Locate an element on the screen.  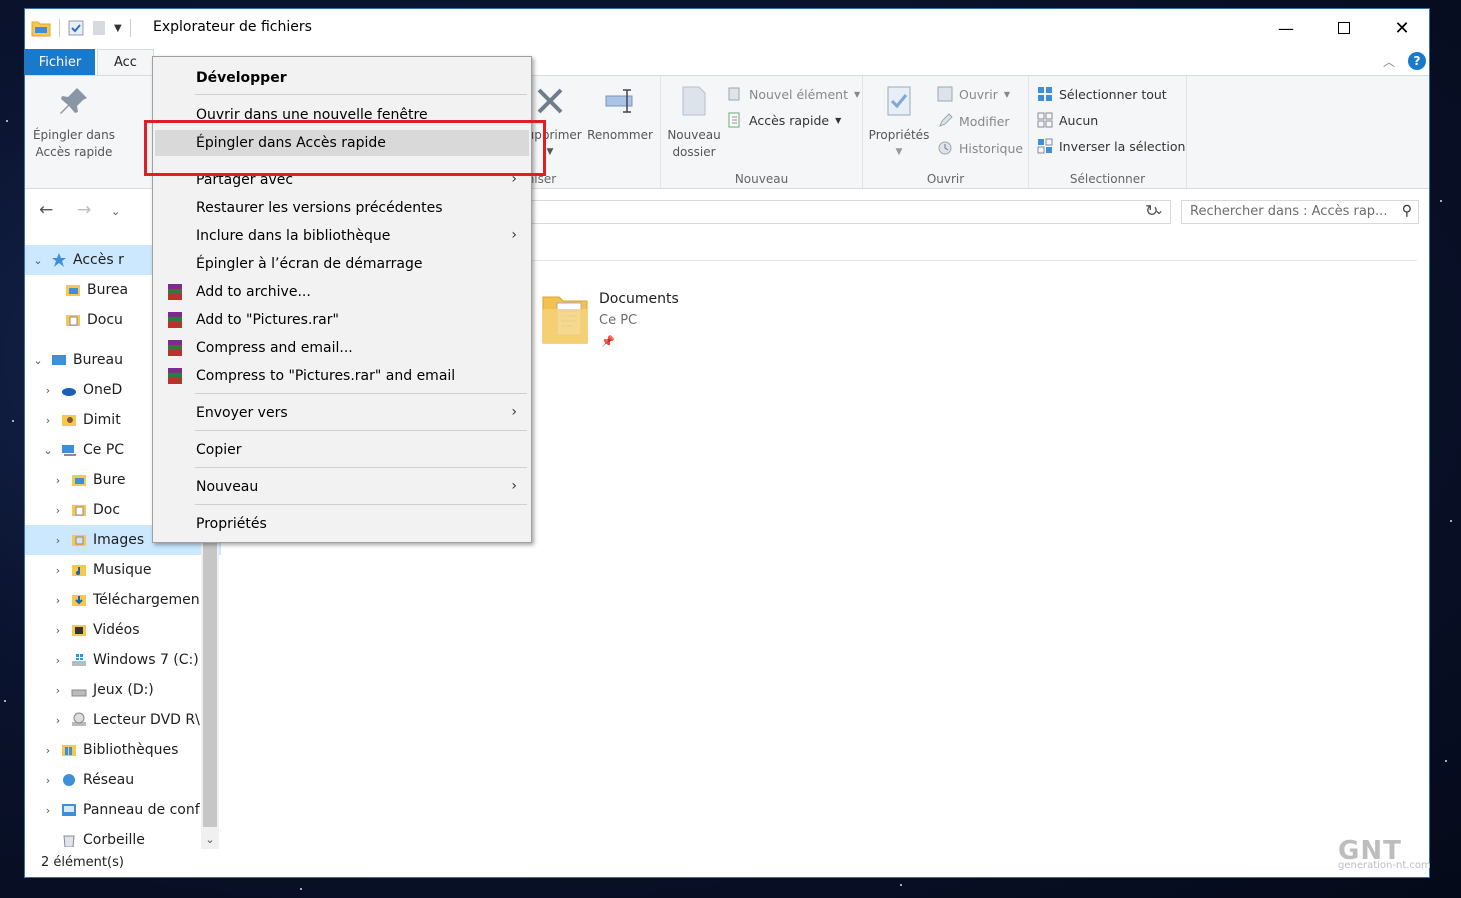
history-button: Historique is located at coordinates (980, 148).